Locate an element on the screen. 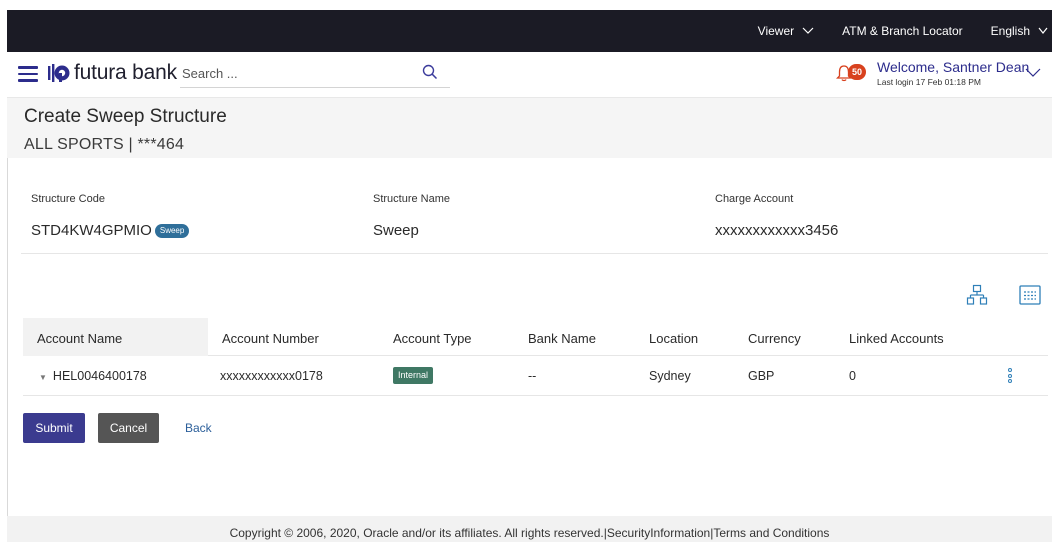 The image size is (1052, 542). row-actions-kebab-icon is located at coordinates (1011, 376).